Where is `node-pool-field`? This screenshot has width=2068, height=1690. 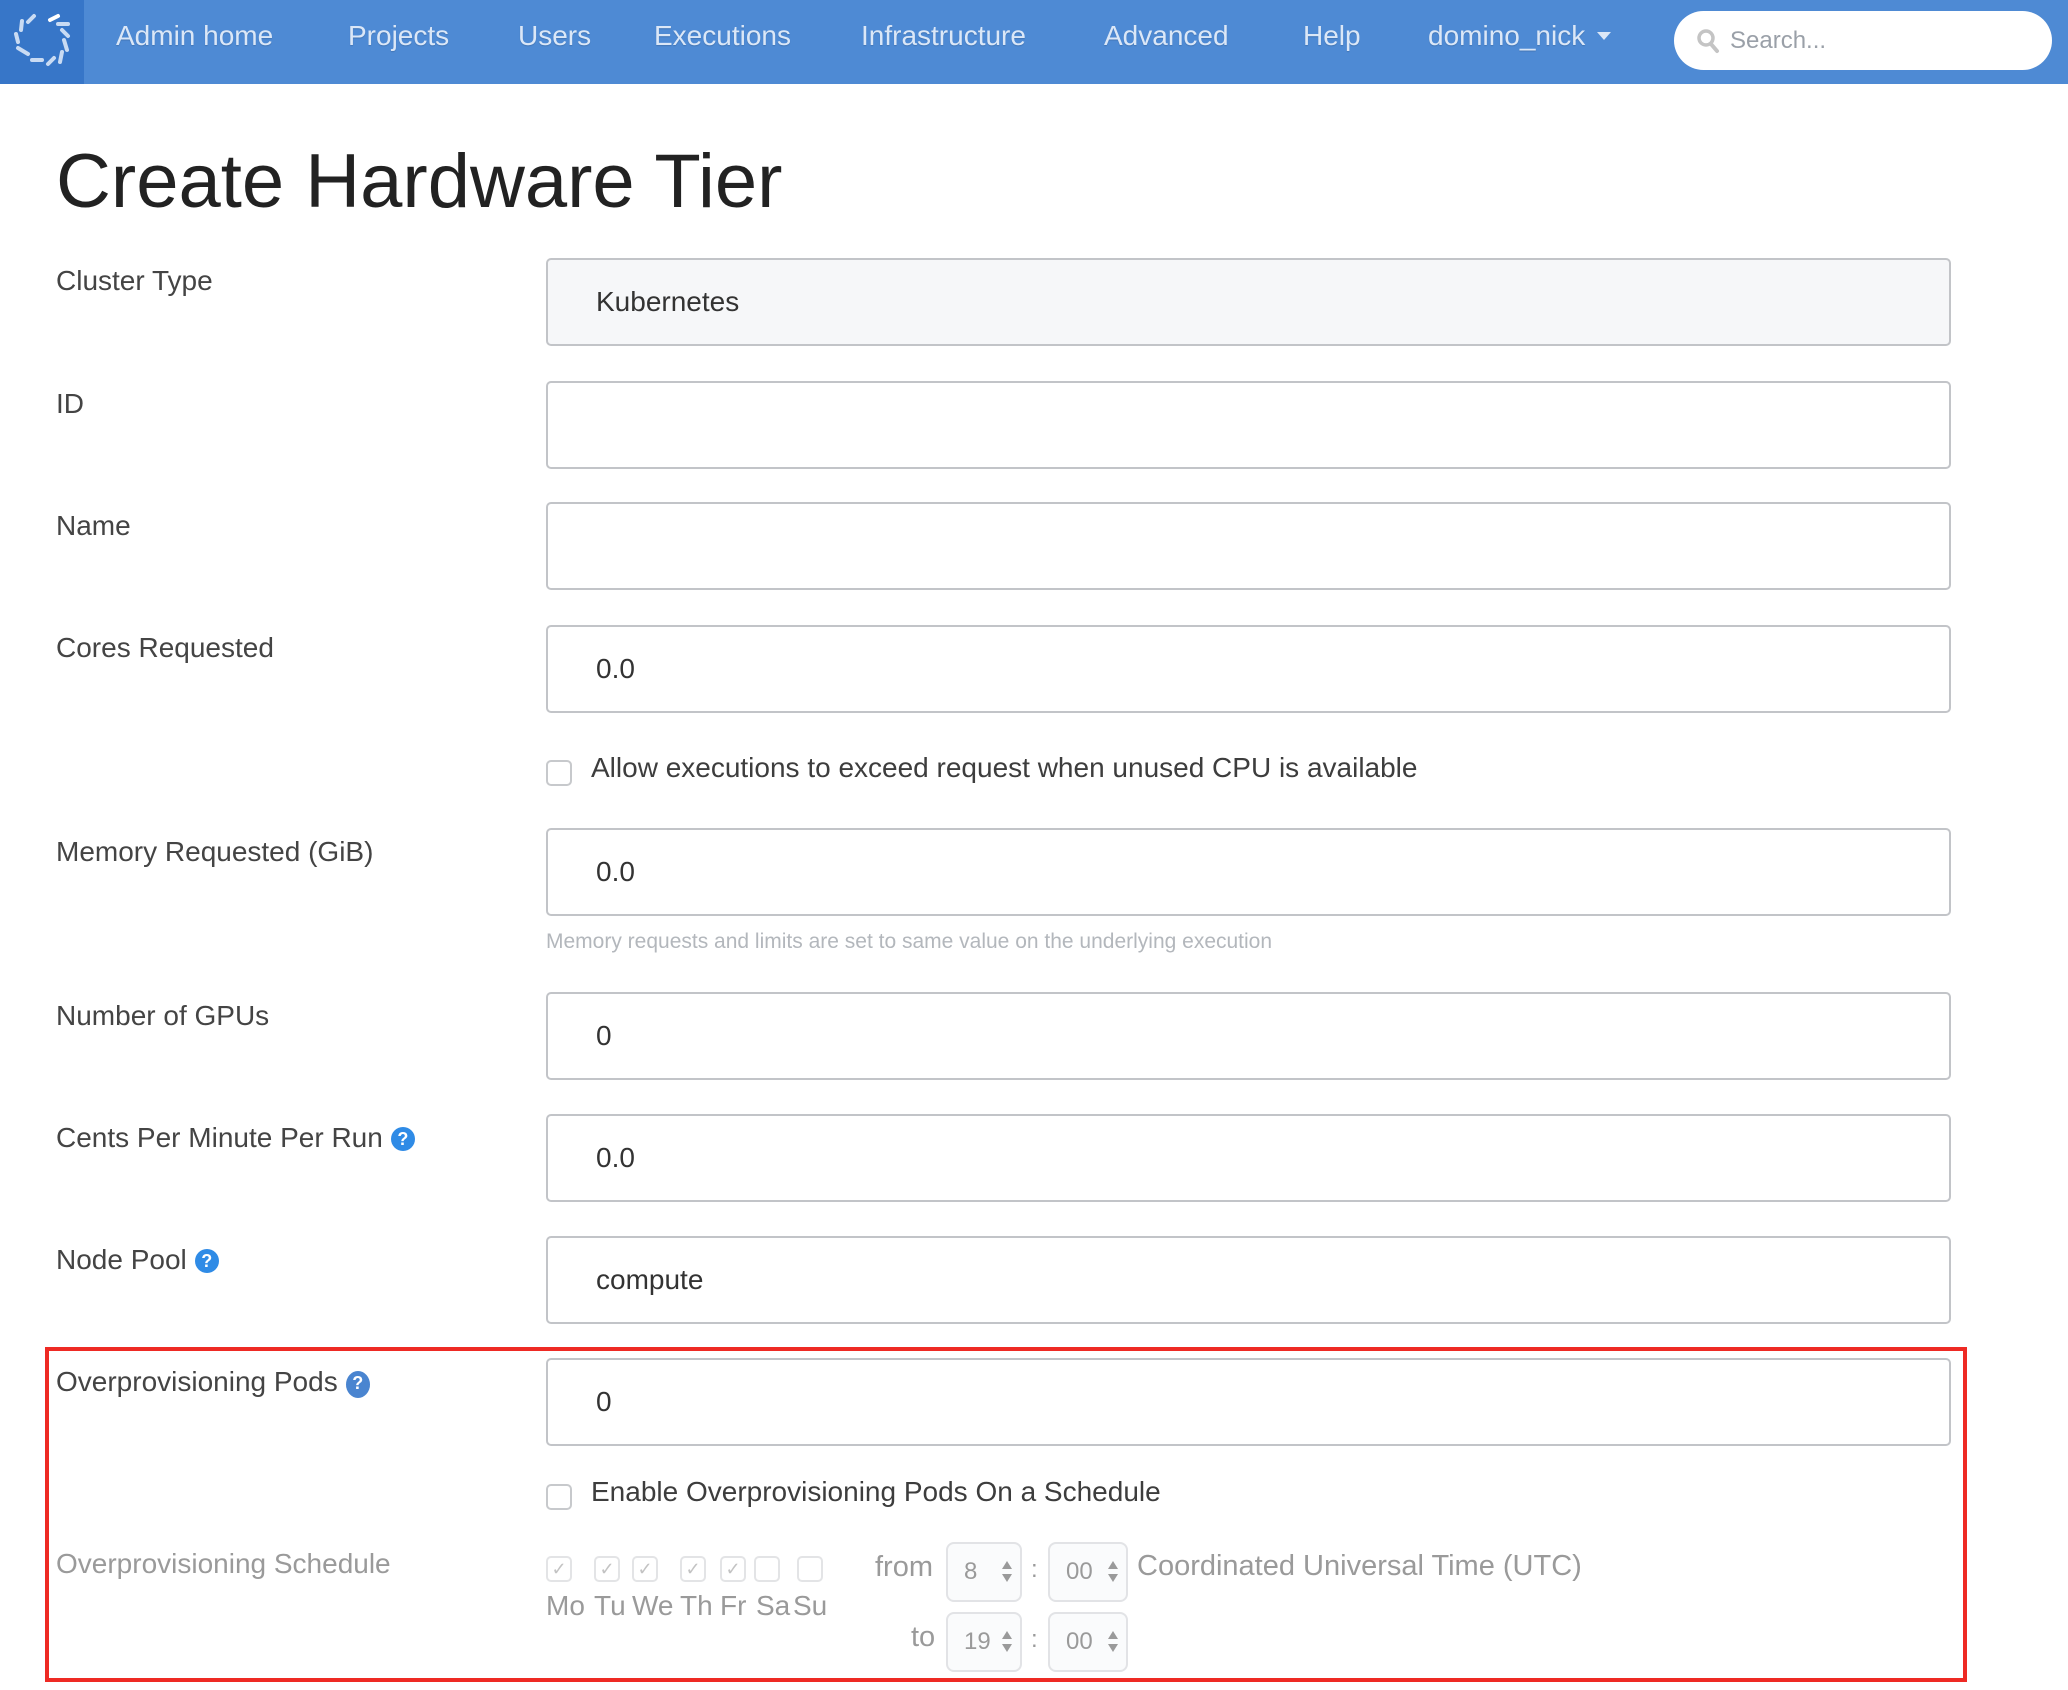 node-pool-field is located at coordinates (1248, 1280).